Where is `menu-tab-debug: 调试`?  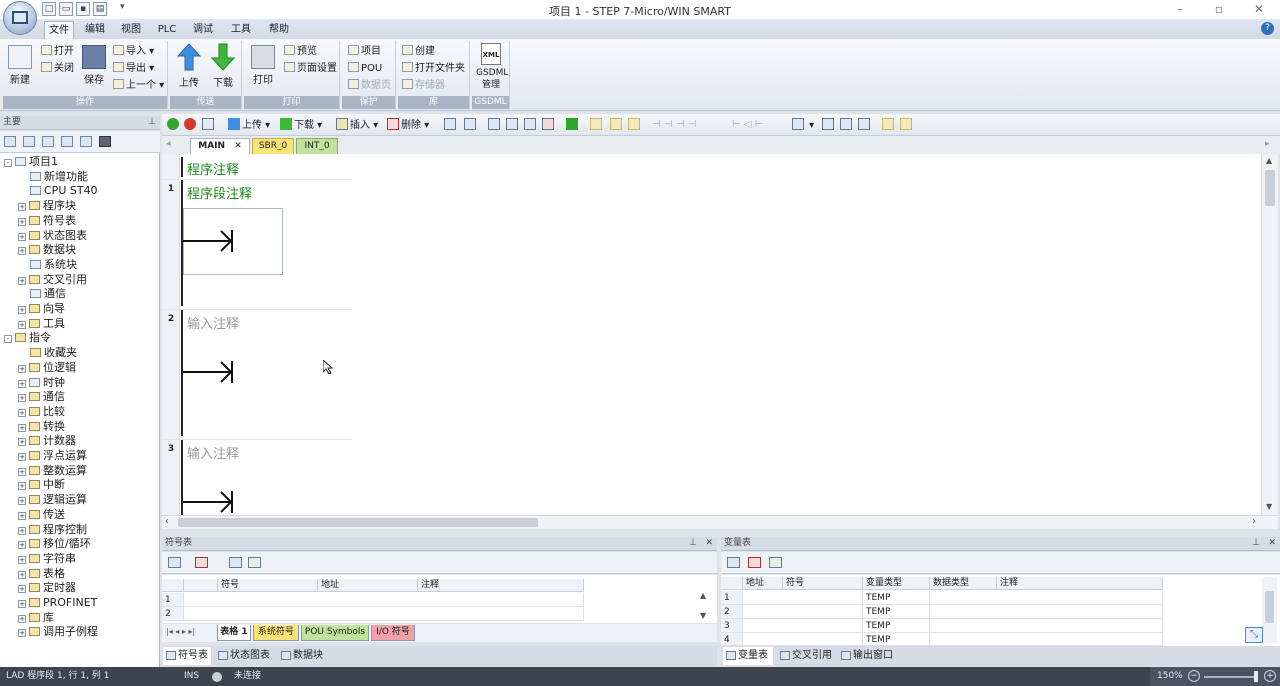 menu-tab-debug: 调试 is located at coordinates (203, 30).